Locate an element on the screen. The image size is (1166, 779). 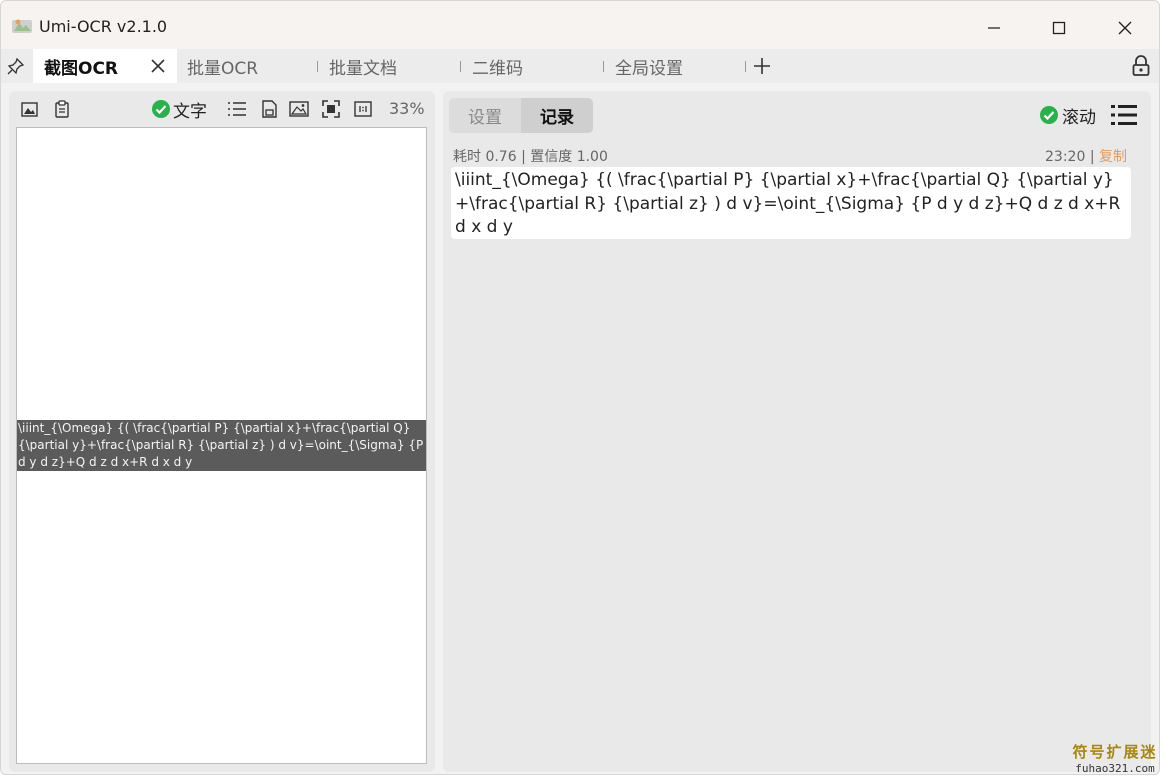
minimize-button is located at coordinates (994, 28).